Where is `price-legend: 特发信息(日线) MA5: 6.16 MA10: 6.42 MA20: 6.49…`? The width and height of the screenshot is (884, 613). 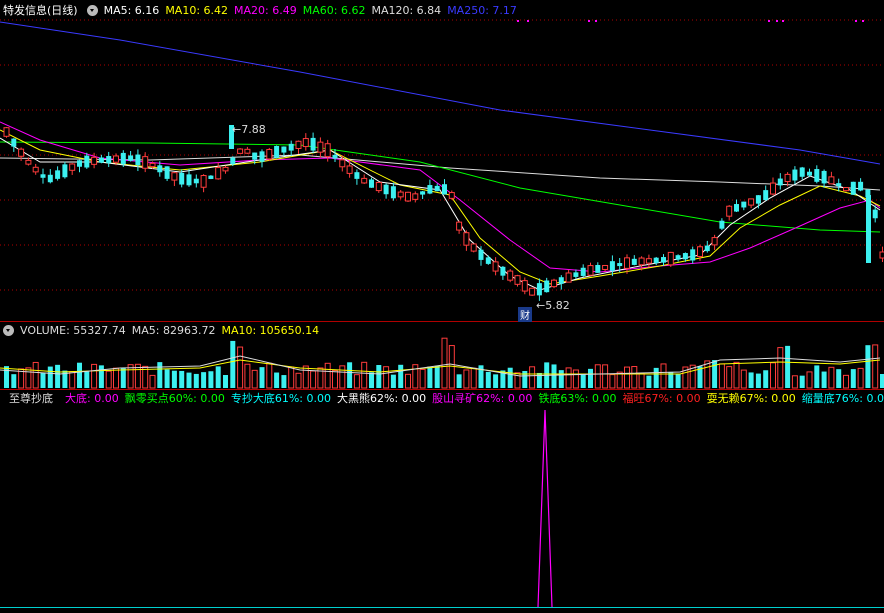 price-legend: 特发信息(日线) MA5: 6.16 MA10: 6.42 MA20: 6.49… is located at coordinates (442, 10).